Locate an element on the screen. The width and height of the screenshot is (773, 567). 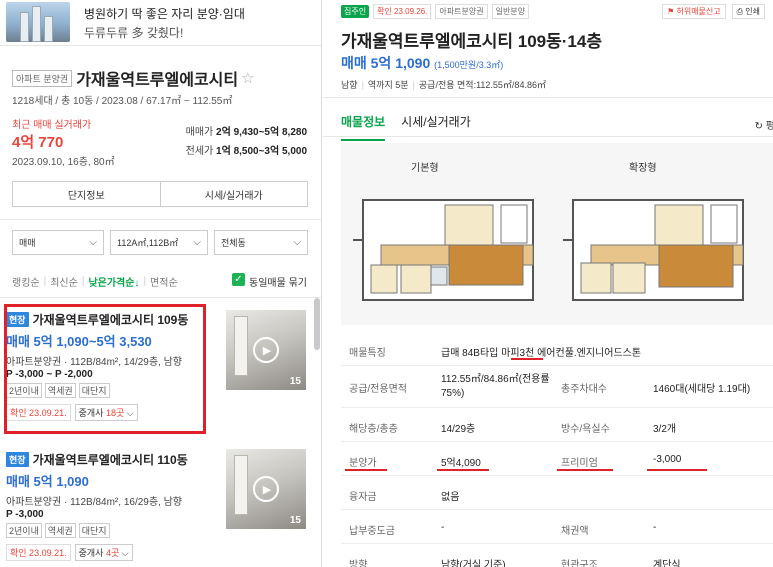
row-value: 3/2개 is located at coordinates (665, 429).